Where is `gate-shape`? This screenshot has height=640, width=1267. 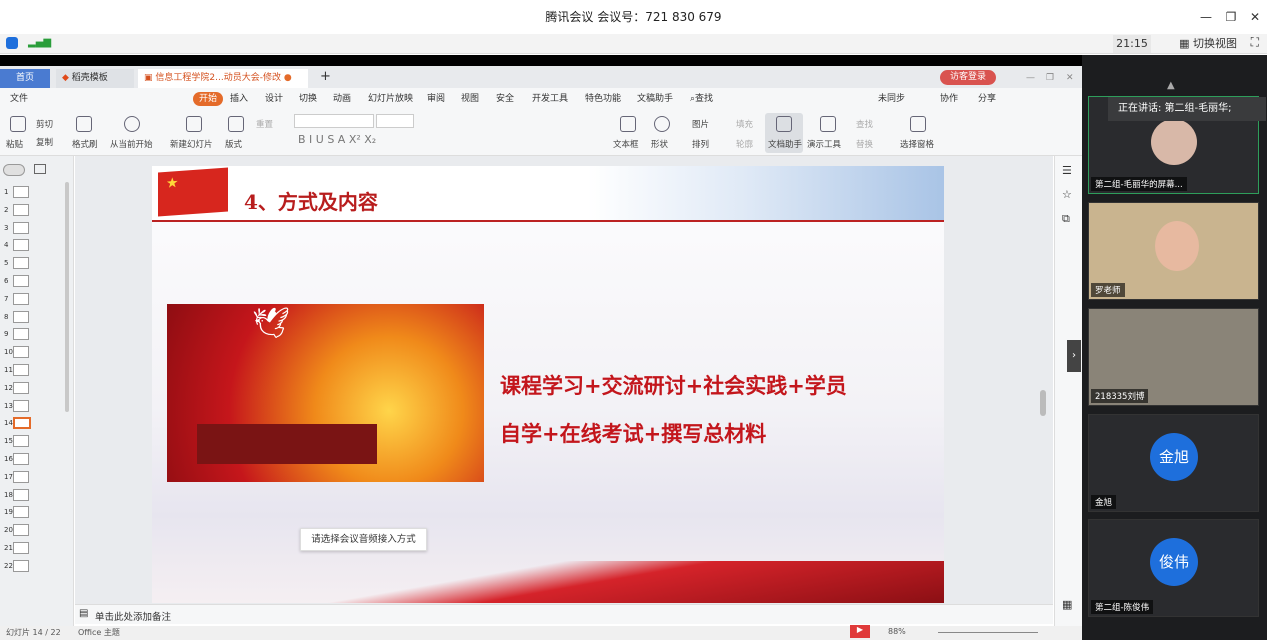 gate-shape is located at coordinates (287, 444).